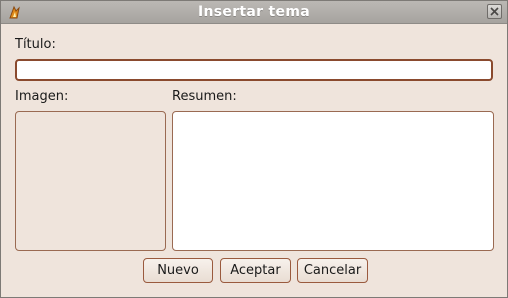 This screenshot has width=508, height=298. Describe the element at coordinates (35, 44) in the screenshot. I see `titulo-label: Título:` at that location.